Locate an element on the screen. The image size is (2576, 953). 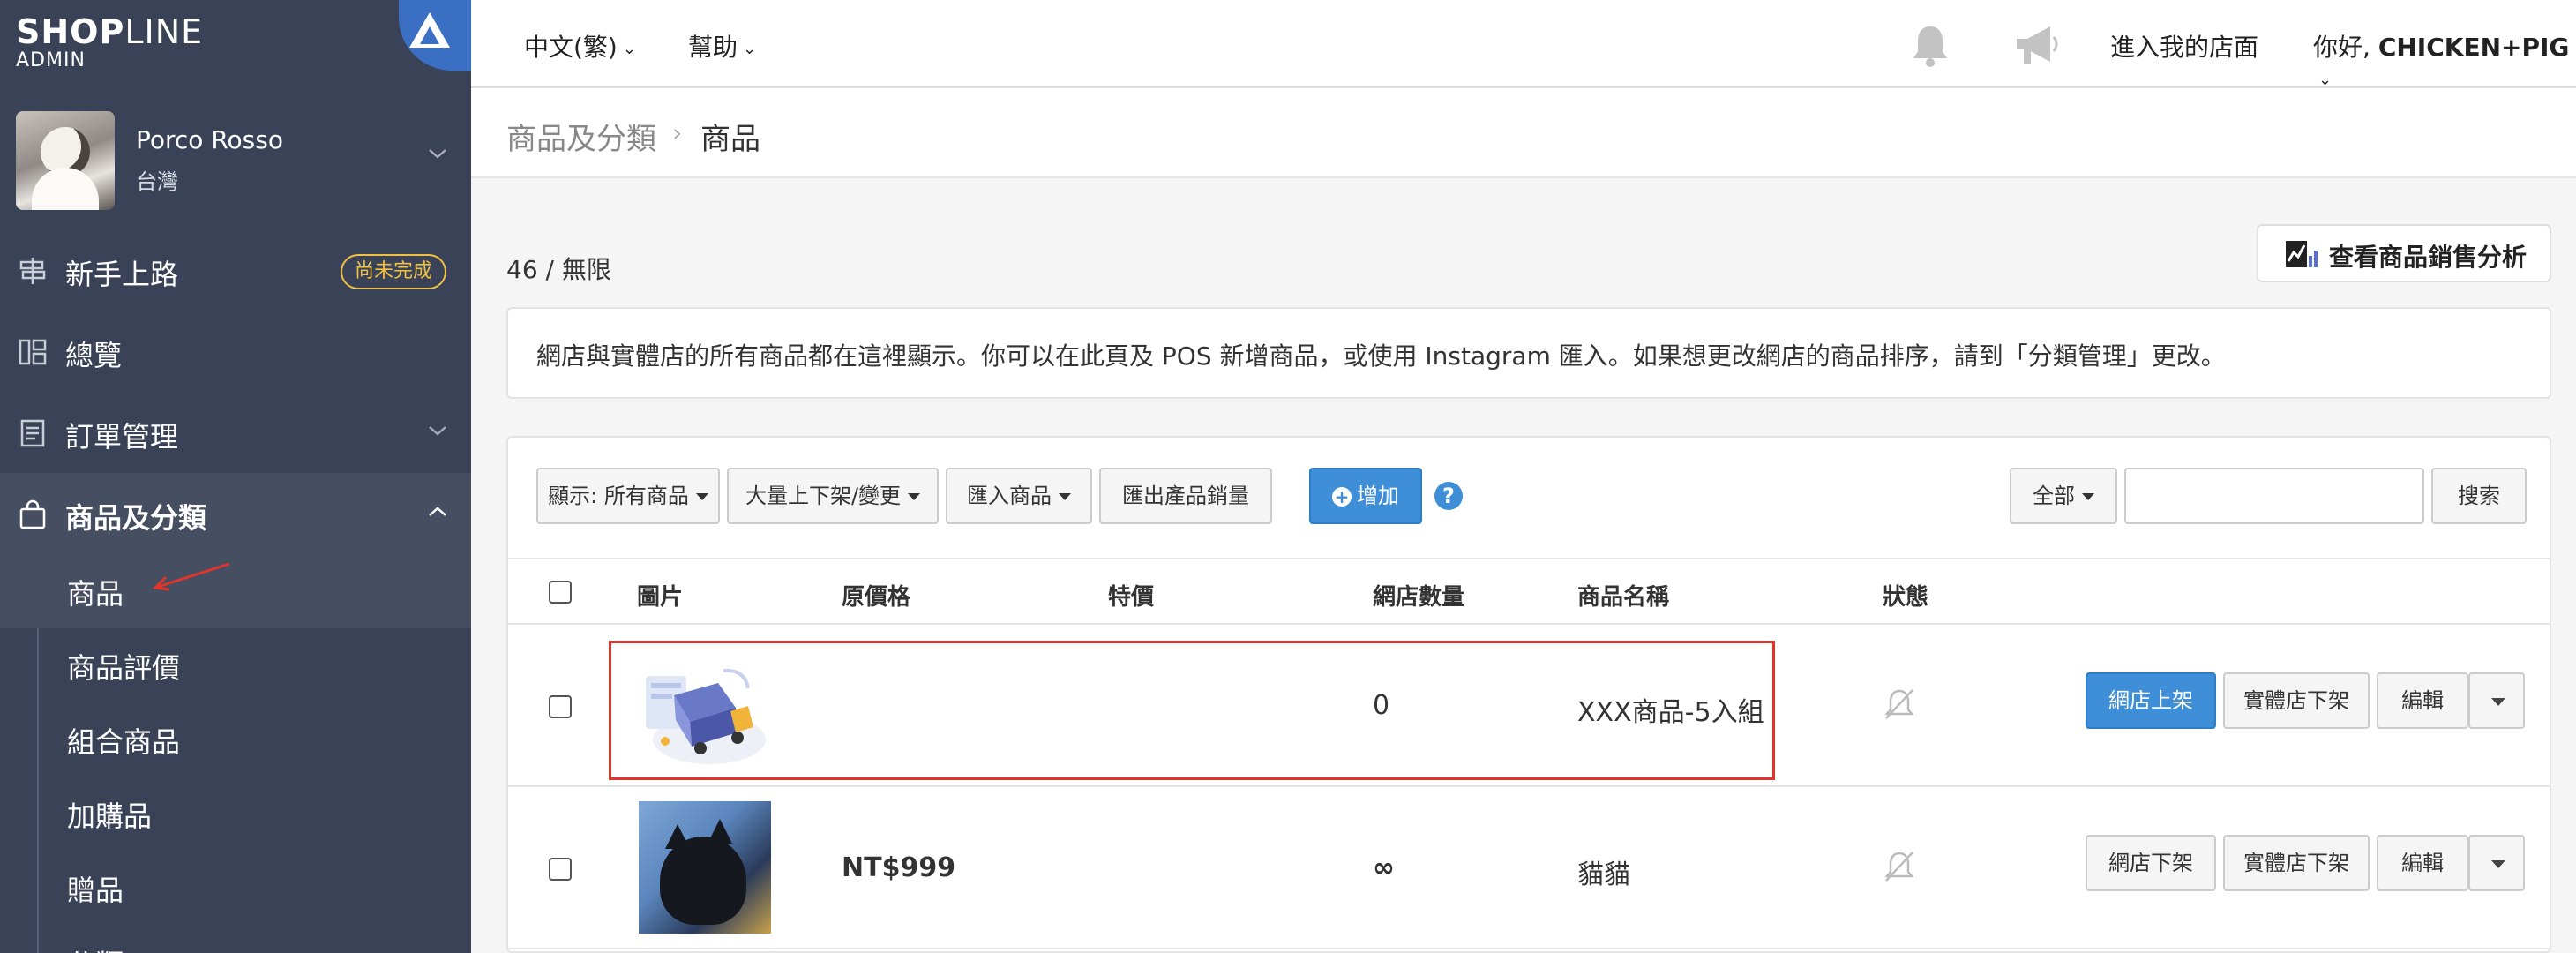
bulk-actions-label: 大量上下架/變更 is located at coordinates (824, 496).